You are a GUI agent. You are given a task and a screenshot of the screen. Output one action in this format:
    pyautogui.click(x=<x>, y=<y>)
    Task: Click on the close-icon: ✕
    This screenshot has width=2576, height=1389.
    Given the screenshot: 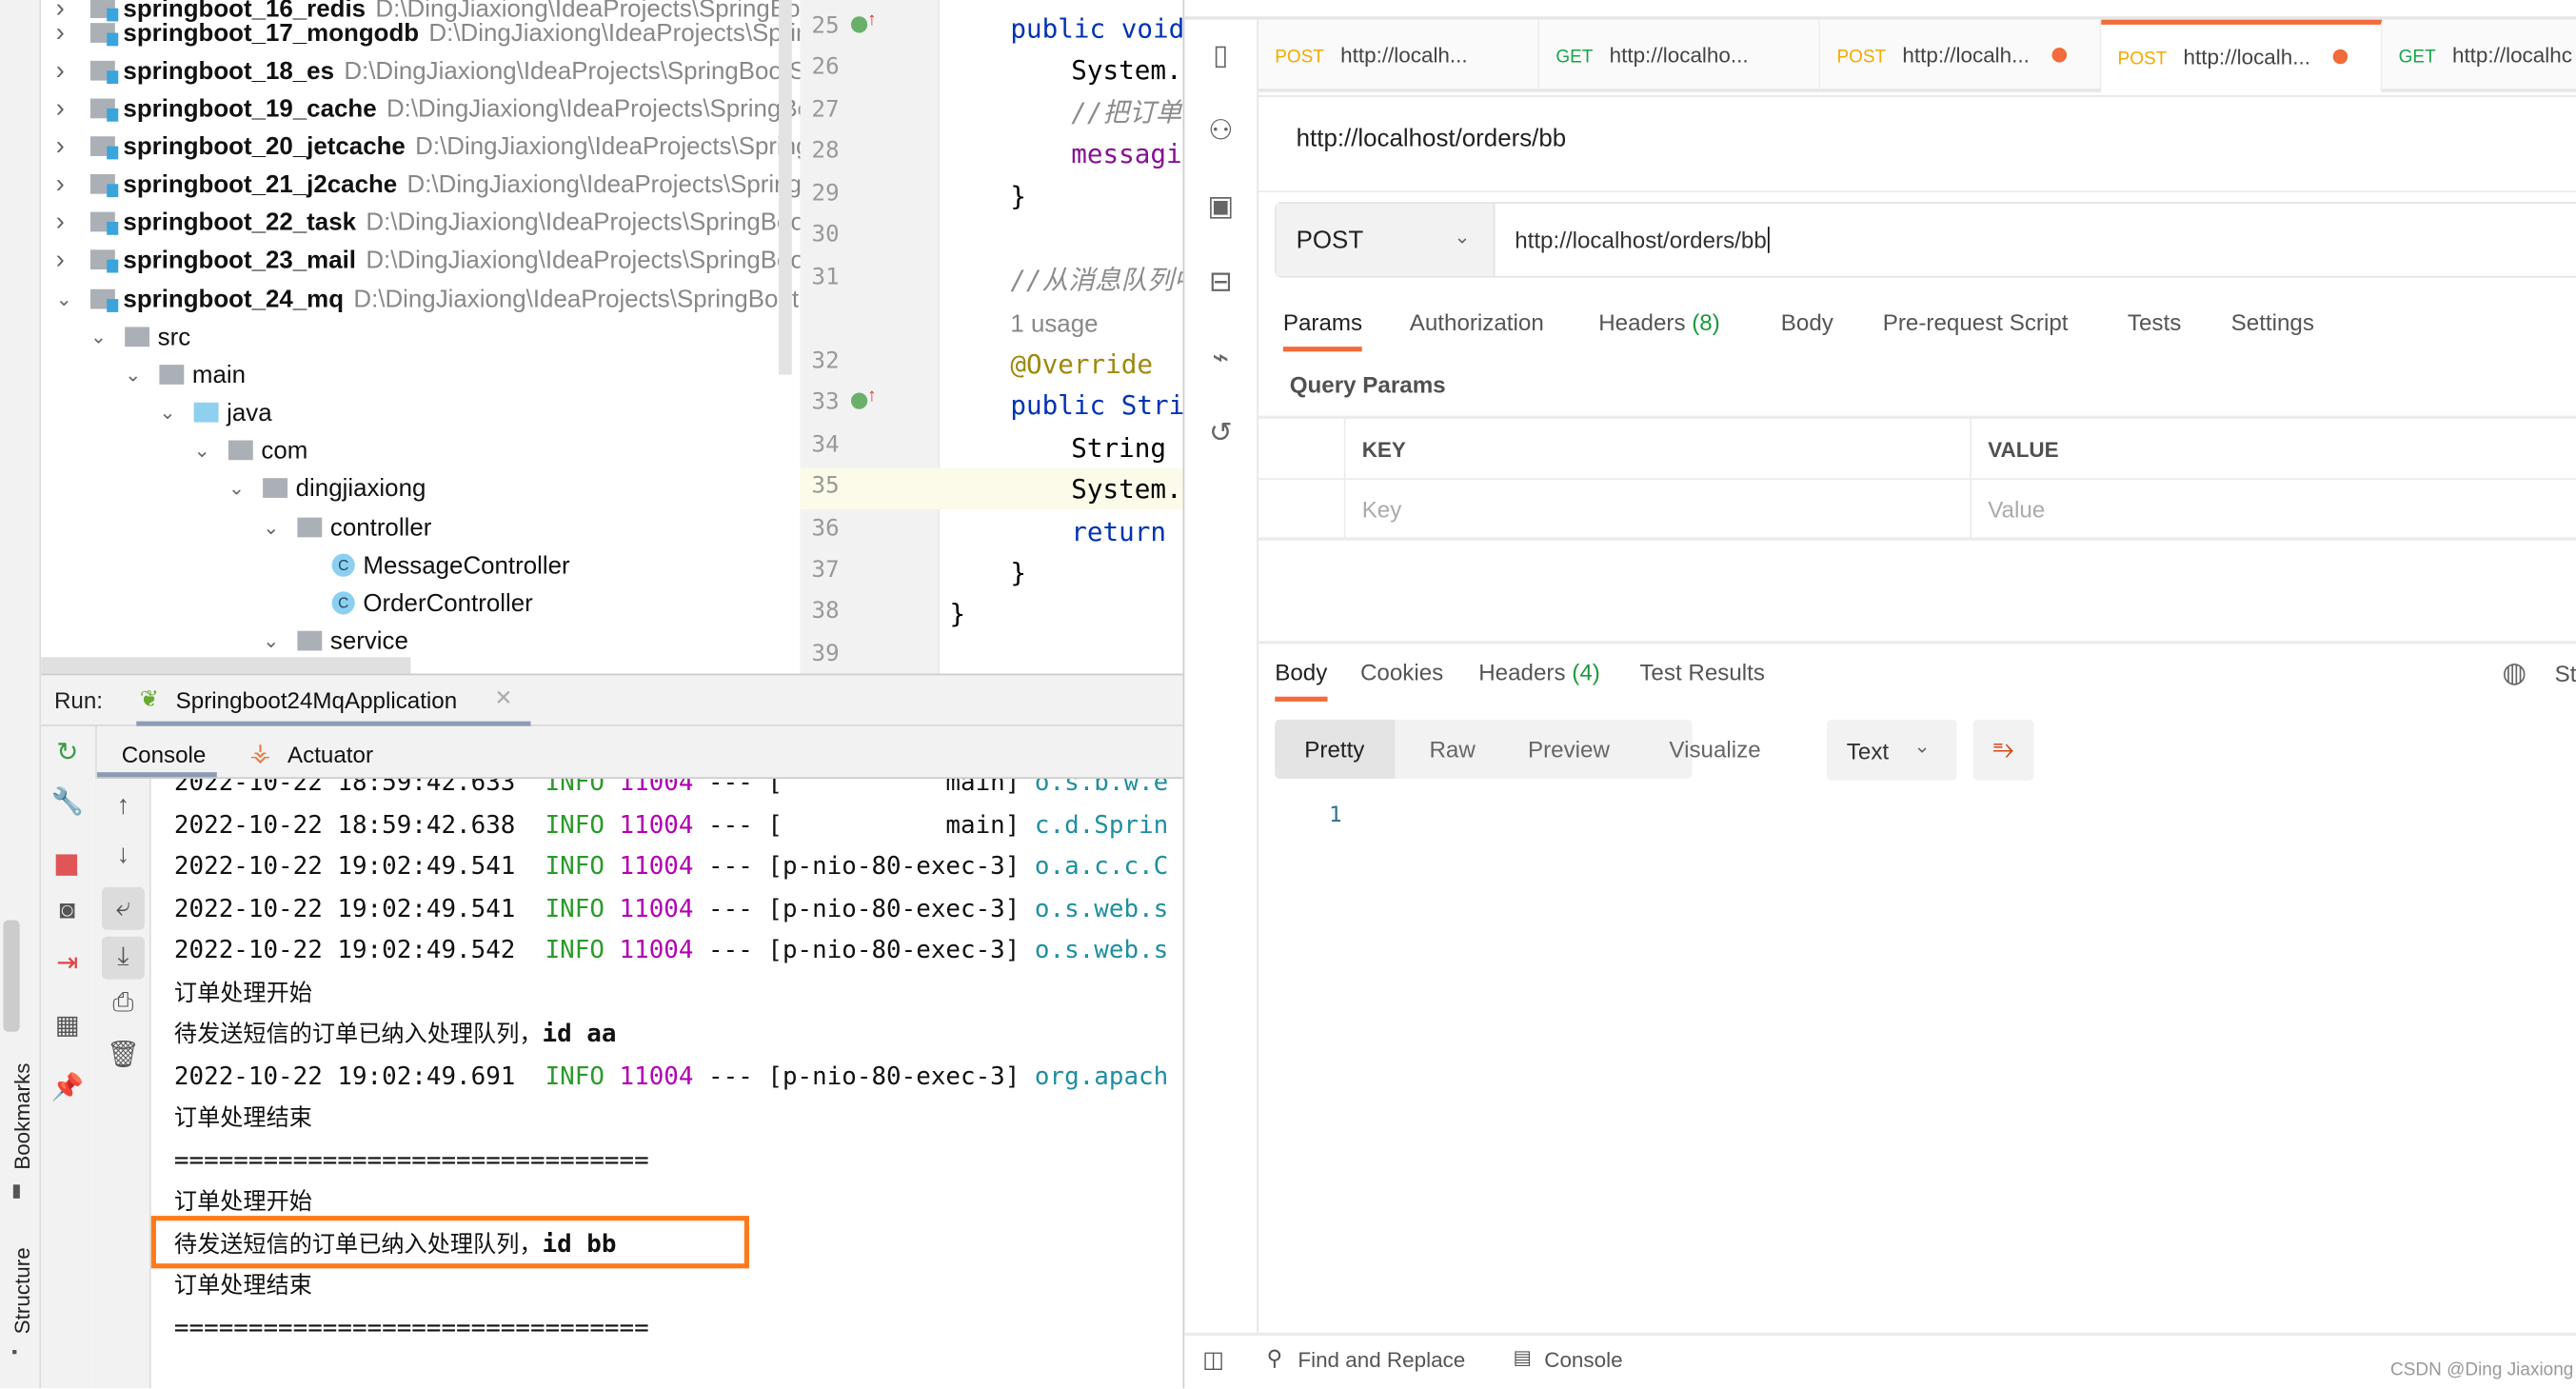 What is the action you would take?
    pyautogui.click(x=503, y=698)
    